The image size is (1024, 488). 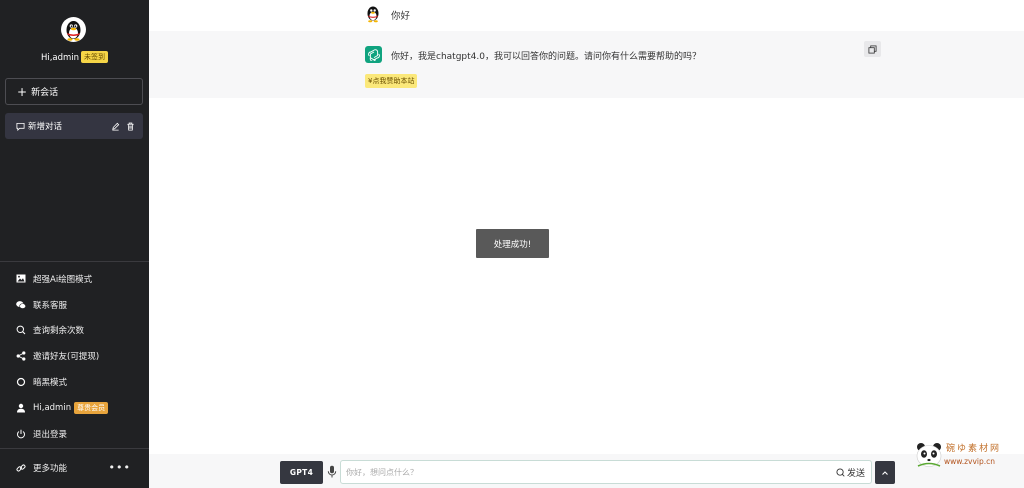 I want to click on link-icon, so click(x=21, y=468).